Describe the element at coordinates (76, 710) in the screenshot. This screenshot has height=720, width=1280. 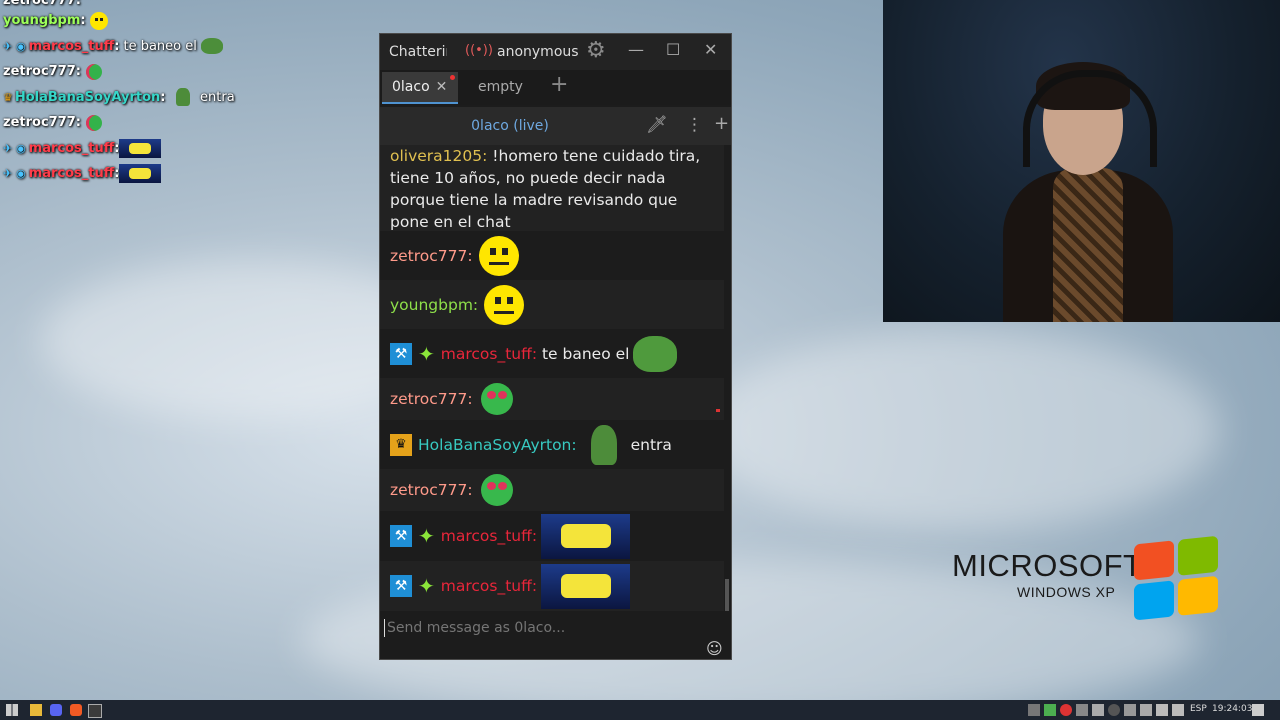
I see `brave-browser-icon` at that location.